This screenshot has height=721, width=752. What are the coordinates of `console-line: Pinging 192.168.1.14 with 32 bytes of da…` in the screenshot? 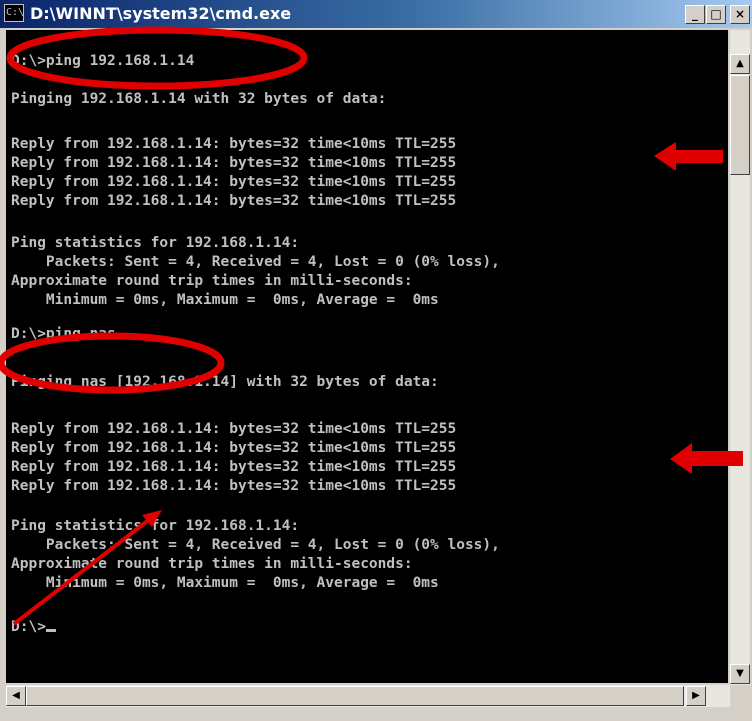 It's located at (199, 99).